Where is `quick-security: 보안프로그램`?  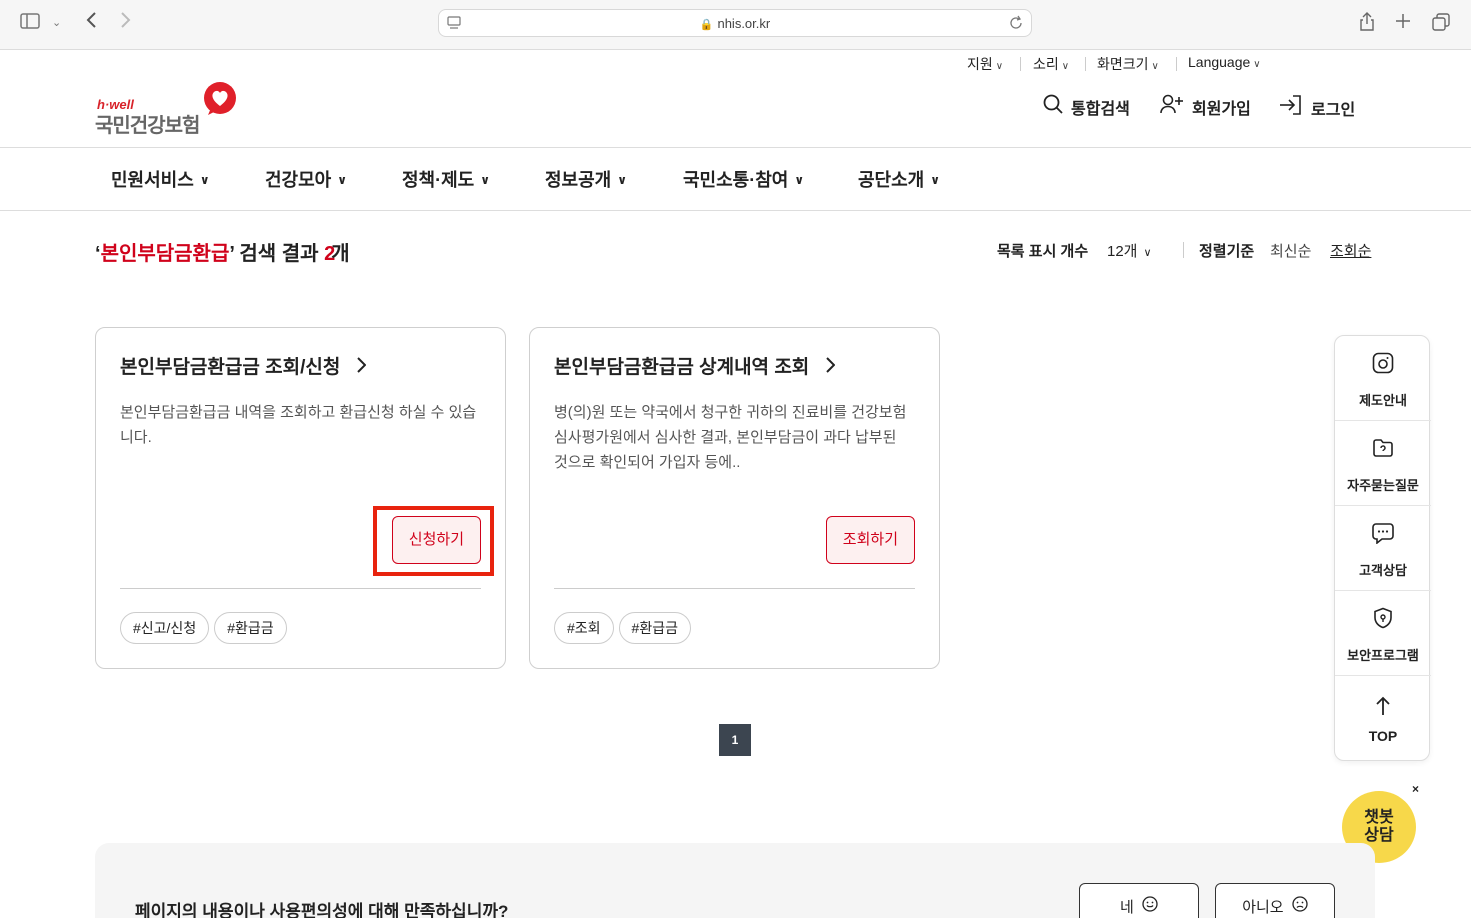 quick-security: 보안프로그램 is located at coordinates (1383, 633).